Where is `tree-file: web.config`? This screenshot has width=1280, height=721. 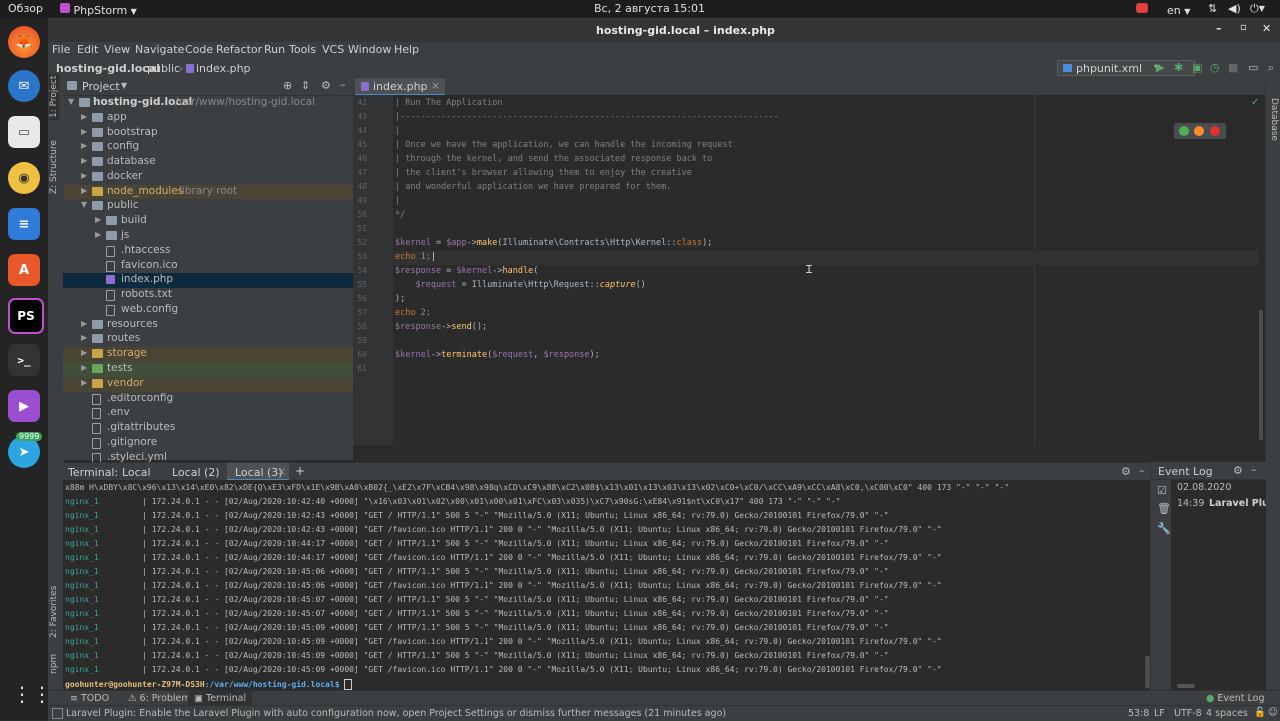
tree-file: web.config is located at coordinates (208, 310).